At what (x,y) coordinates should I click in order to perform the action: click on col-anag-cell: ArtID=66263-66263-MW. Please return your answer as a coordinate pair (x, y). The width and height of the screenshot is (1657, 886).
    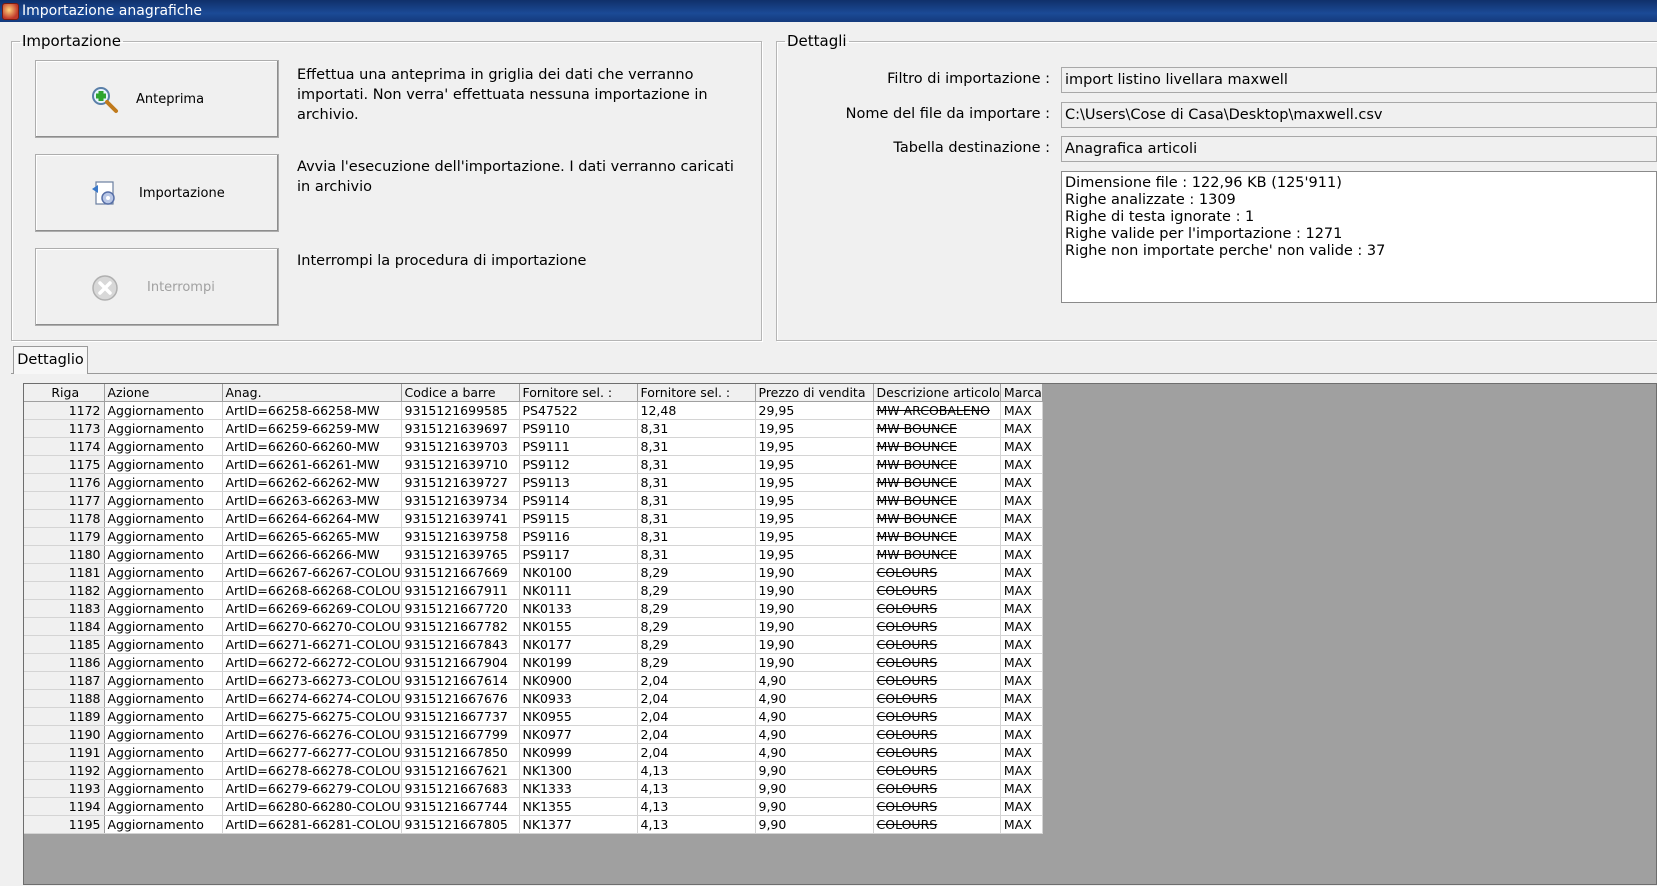
    Looking at the image, I should click on (312, 500).